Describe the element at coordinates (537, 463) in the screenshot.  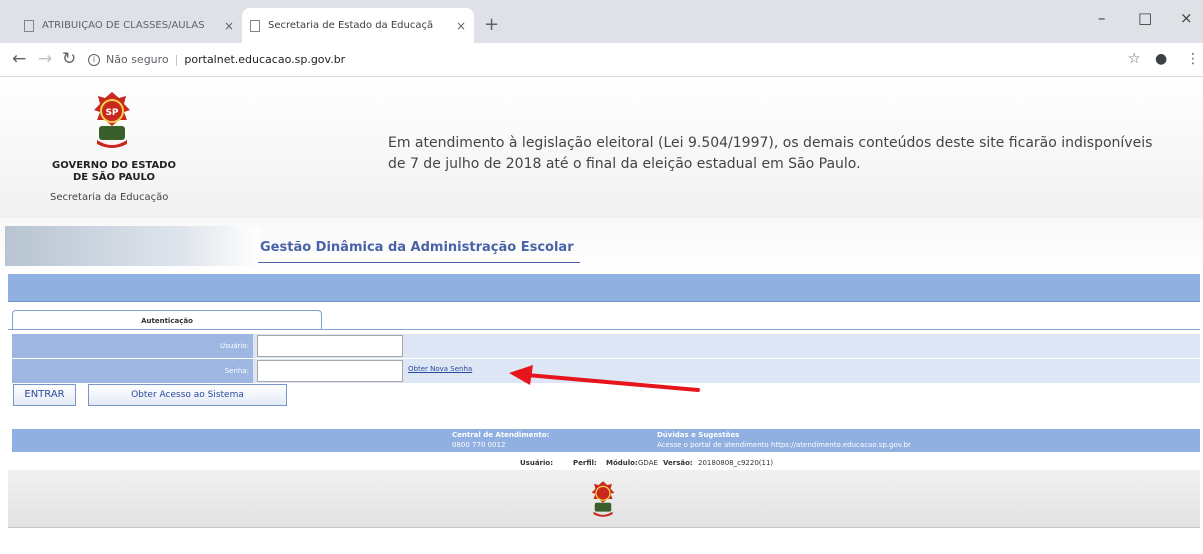
I see `status-user-label: Usuário:` at that location.